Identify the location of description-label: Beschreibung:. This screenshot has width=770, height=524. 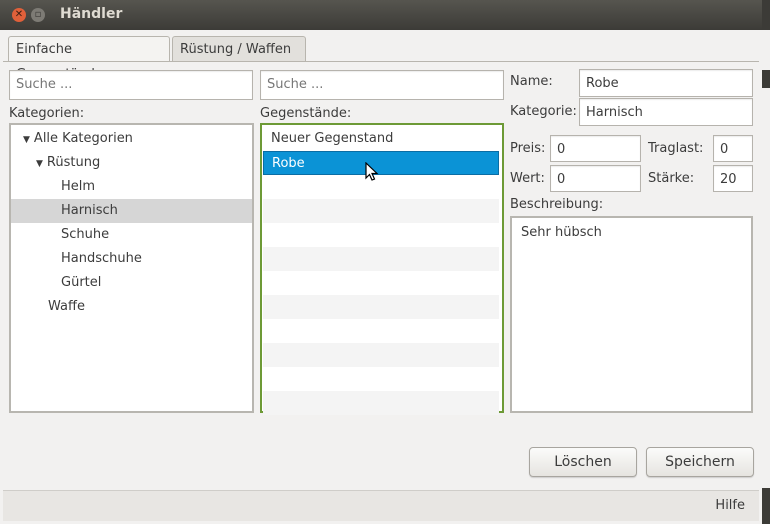
(557, 204).